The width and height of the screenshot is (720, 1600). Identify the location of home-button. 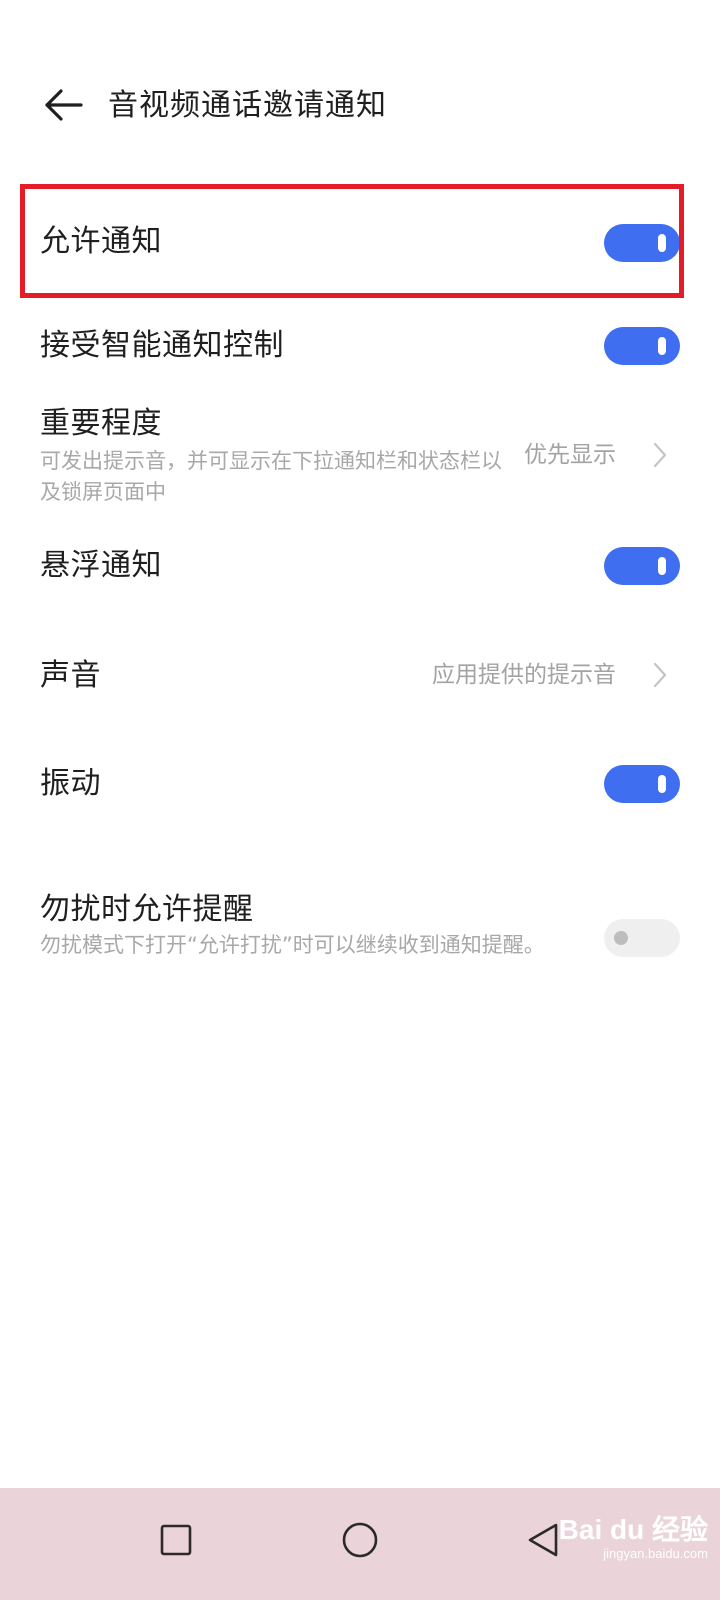
(360, 1540).